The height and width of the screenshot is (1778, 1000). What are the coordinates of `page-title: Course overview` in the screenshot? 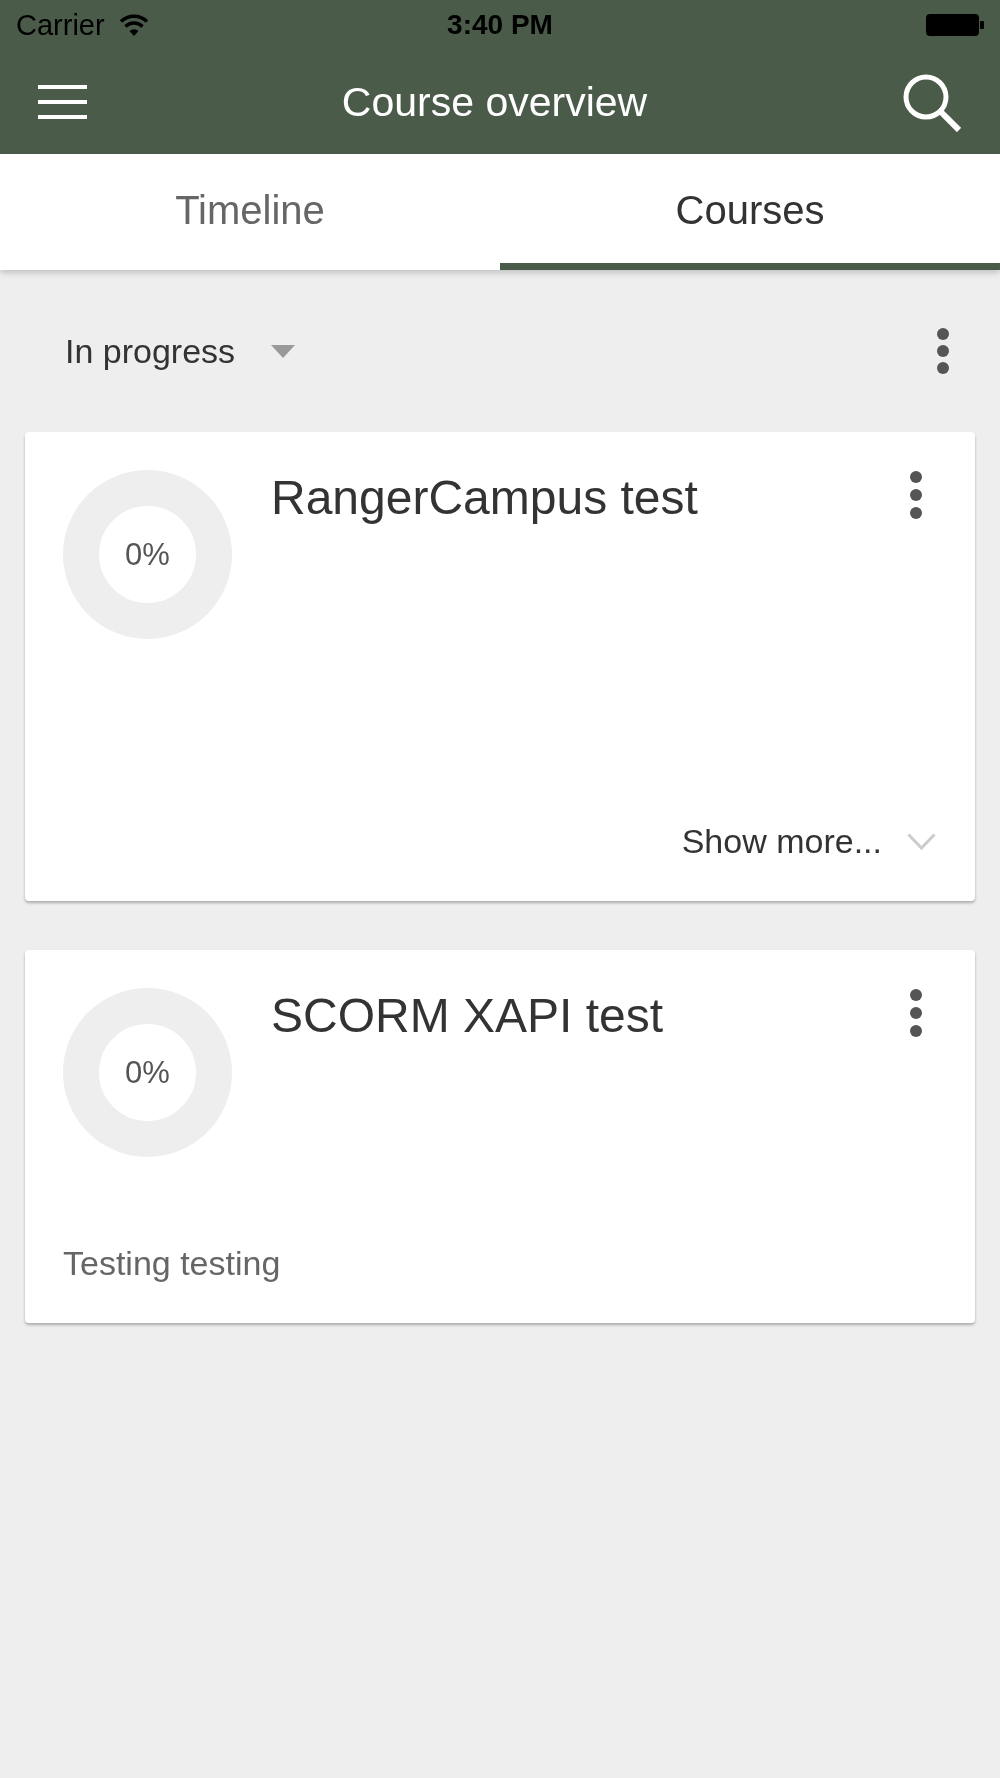 It's located at (494, 102).